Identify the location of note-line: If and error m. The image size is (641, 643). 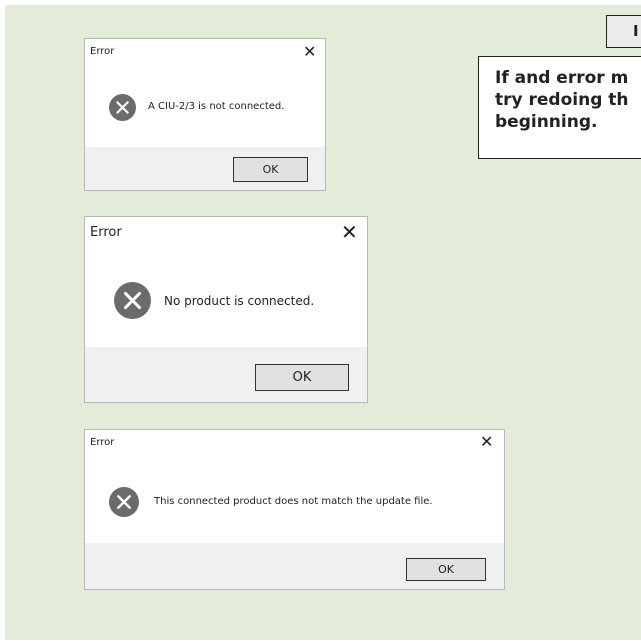
(562, 78).